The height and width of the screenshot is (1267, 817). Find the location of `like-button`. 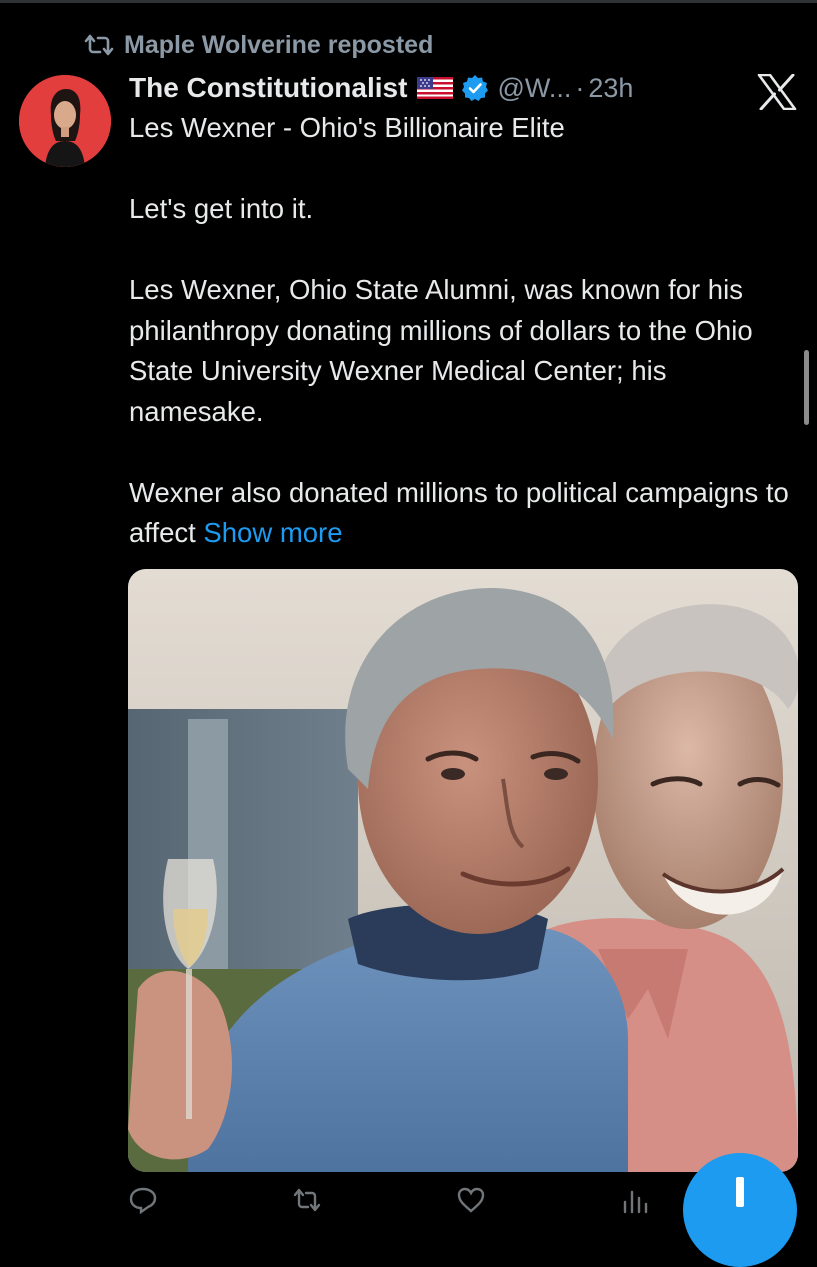

like-button is located at coordinates (474, 1200).